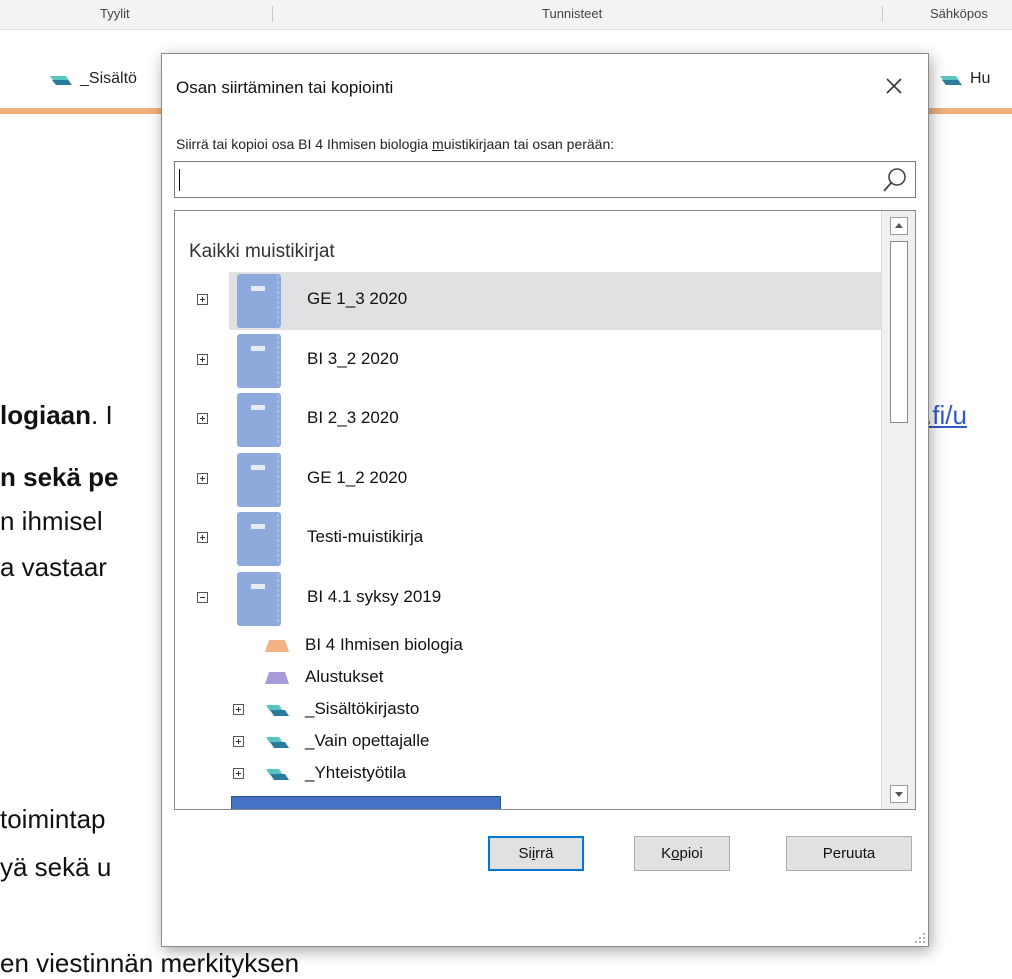  I want to click on ribbon-group-tags: Tunnisteet, so click(572, 13).